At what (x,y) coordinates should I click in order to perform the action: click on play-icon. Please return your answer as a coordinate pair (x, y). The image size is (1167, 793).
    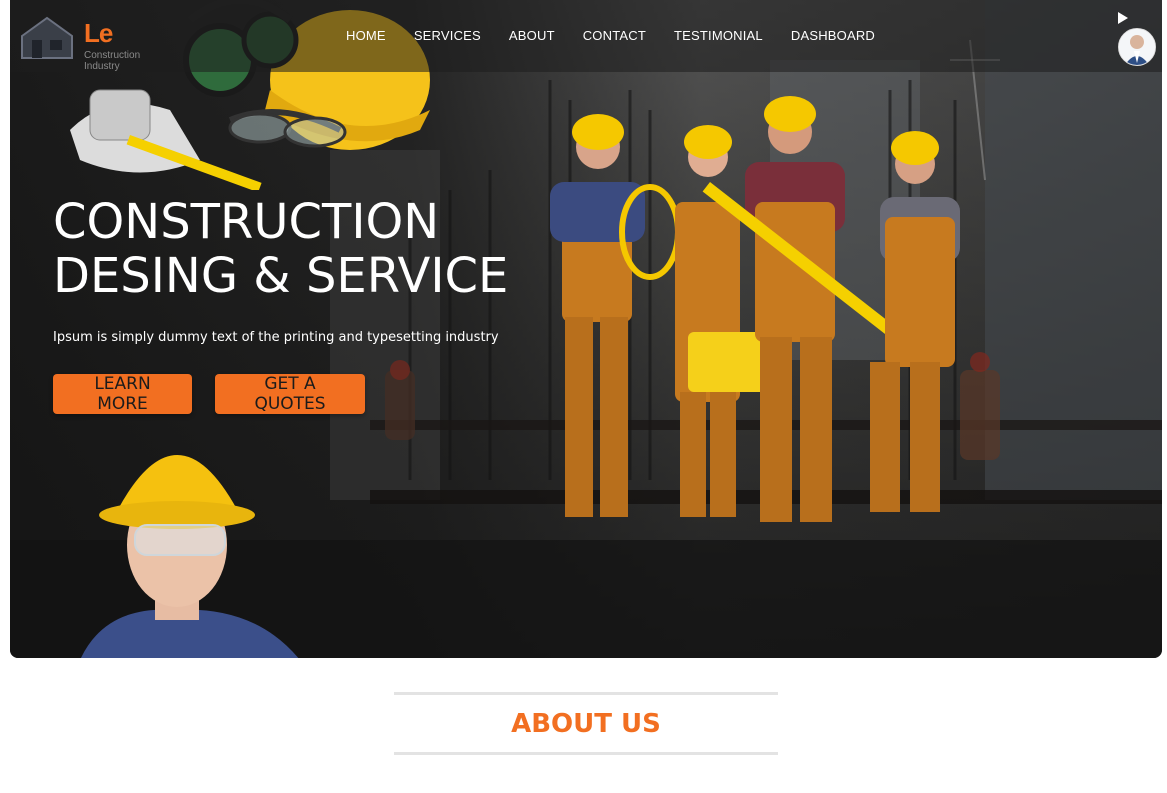
    Looking at the image, I should click on (1123, 18).